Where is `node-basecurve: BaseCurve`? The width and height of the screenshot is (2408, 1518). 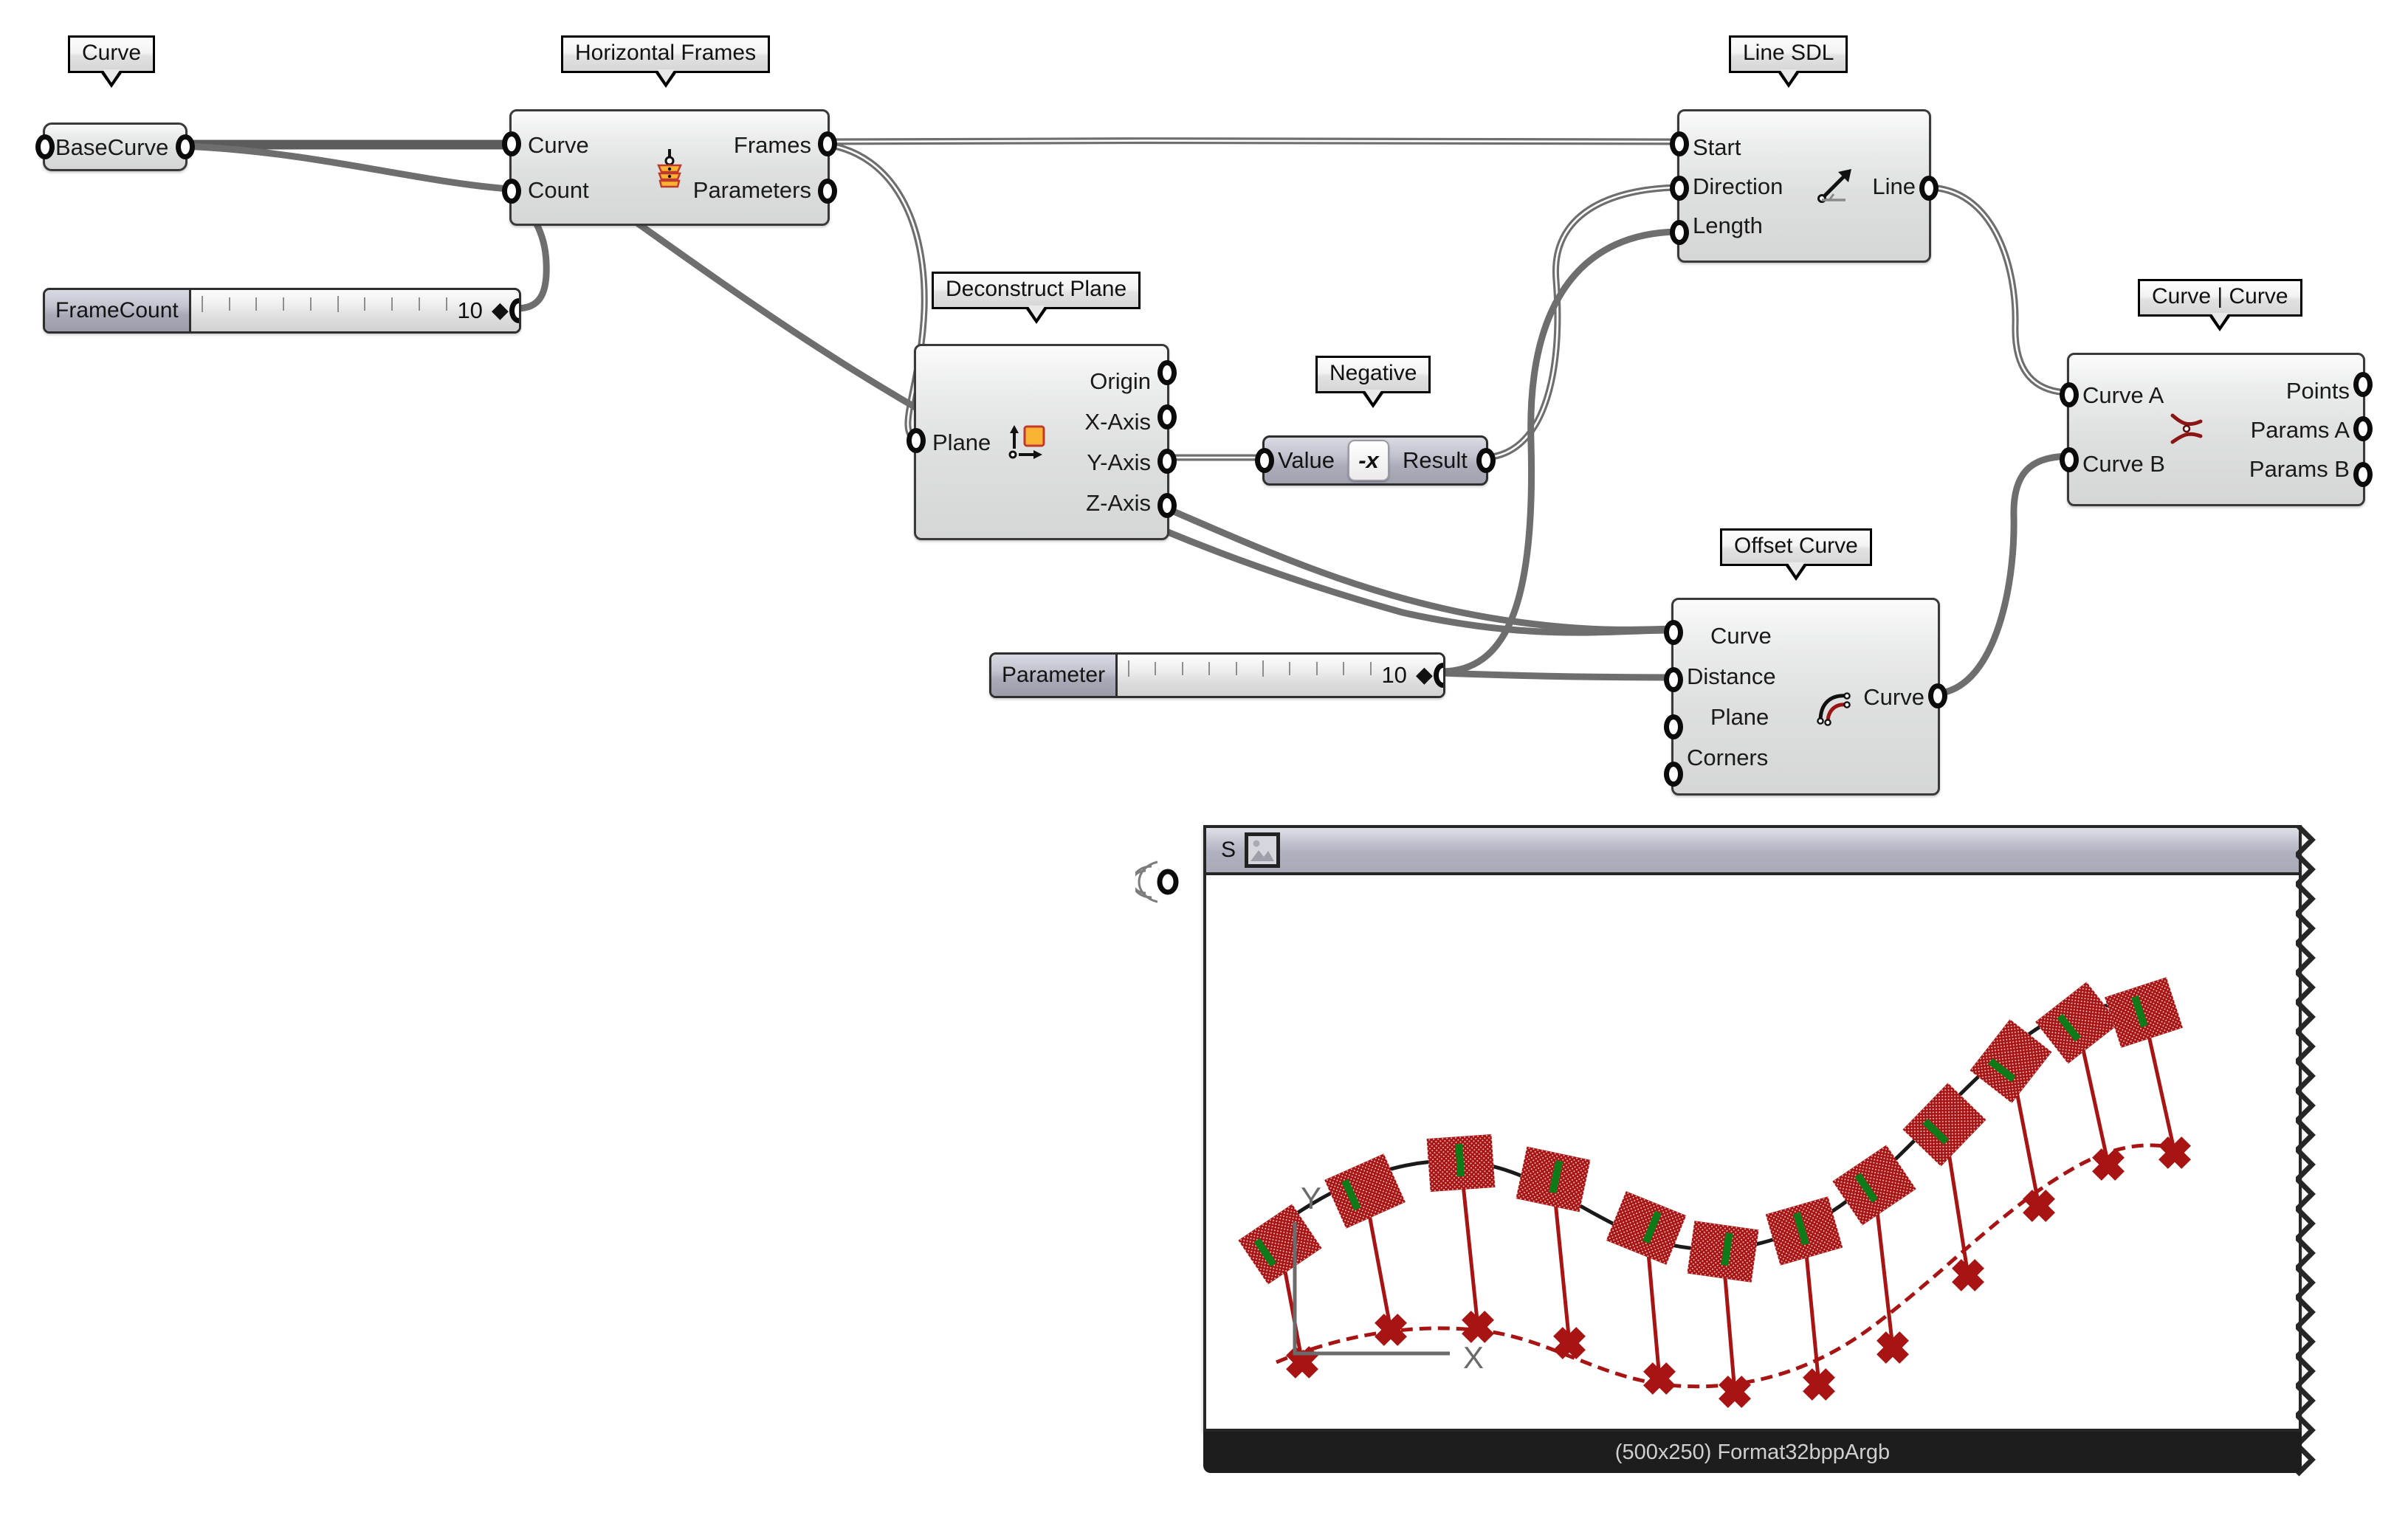 node-basecurve: BaseCurve is located at coordinates (115, 147).